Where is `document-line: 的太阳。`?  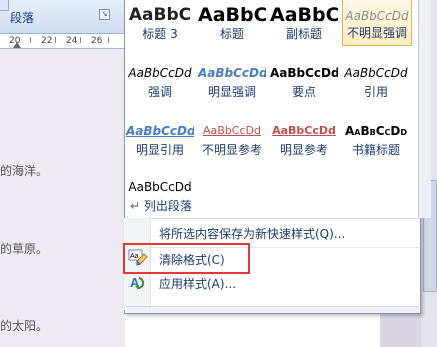 document-line: 的太阳。 is located at coordinates (24, 326).